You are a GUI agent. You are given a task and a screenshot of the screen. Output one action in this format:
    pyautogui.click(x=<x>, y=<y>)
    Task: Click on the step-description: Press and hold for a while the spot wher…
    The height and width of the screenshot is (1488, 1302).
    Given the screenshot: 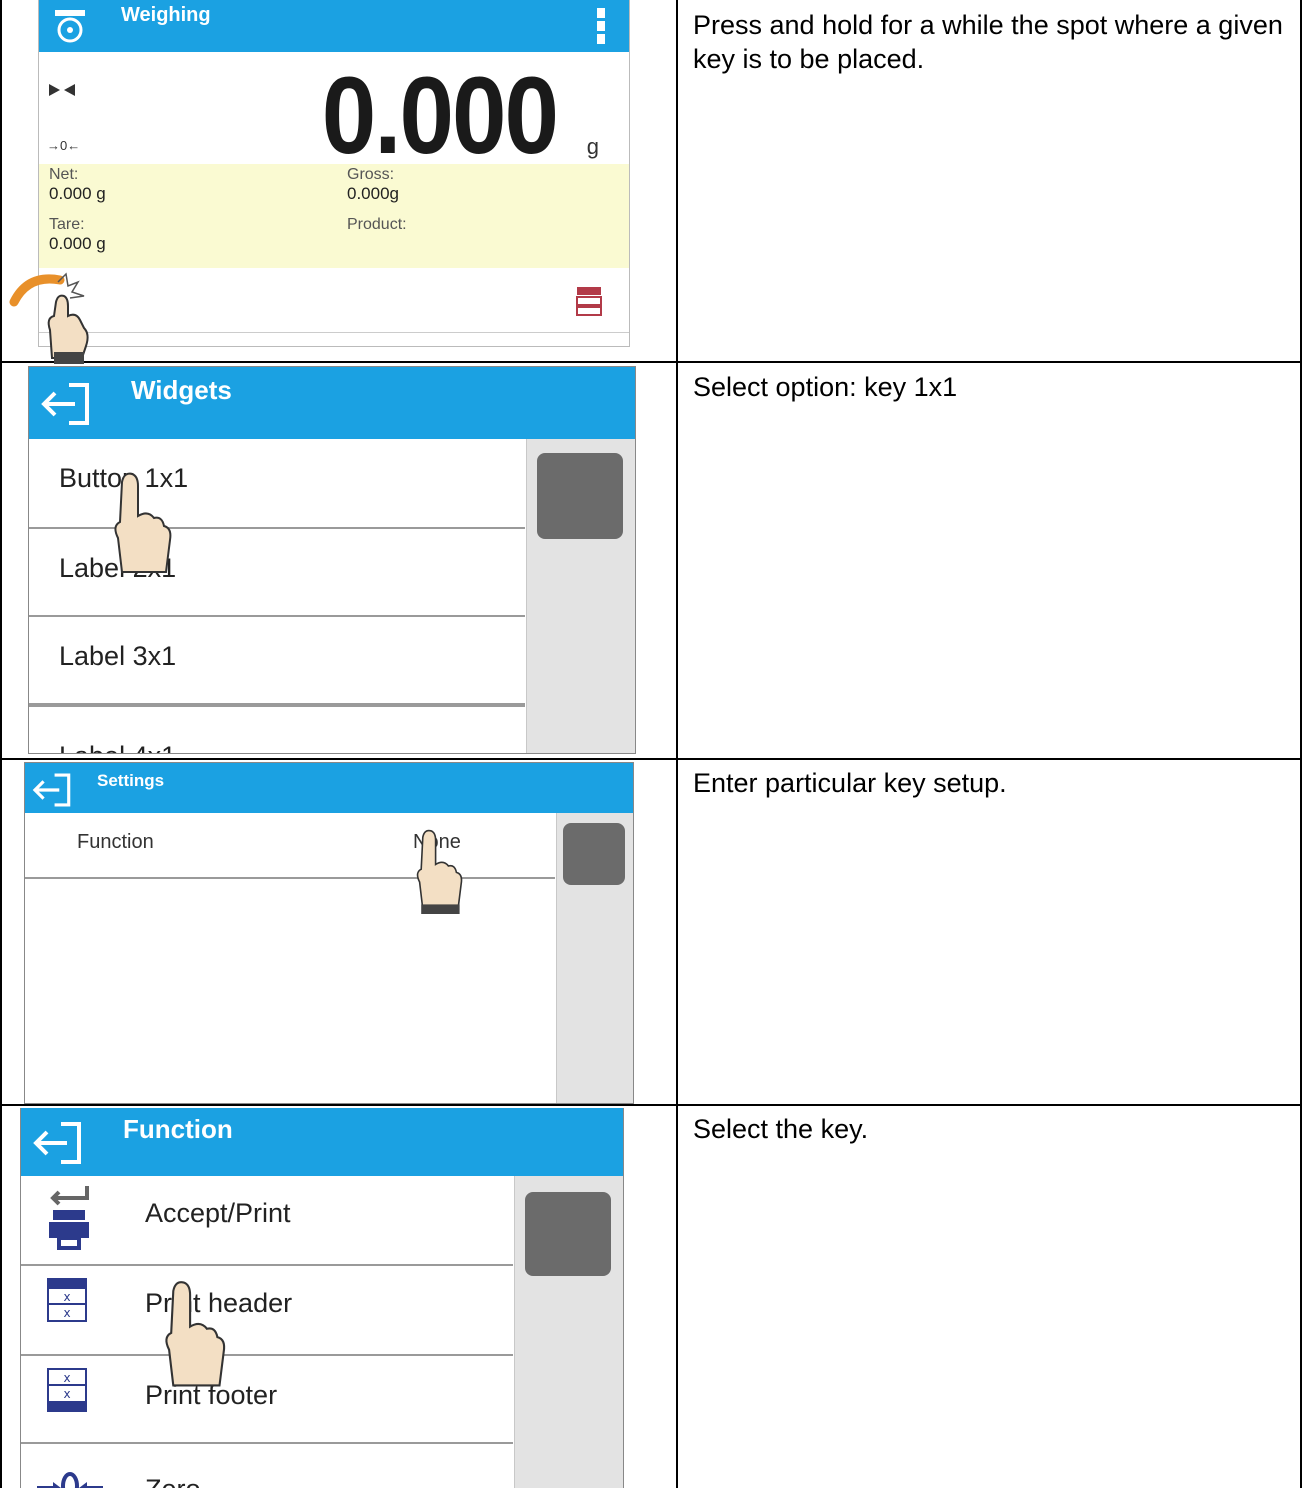 What is the action you would take?
    pyautogui.click(x=988, y=42)
    